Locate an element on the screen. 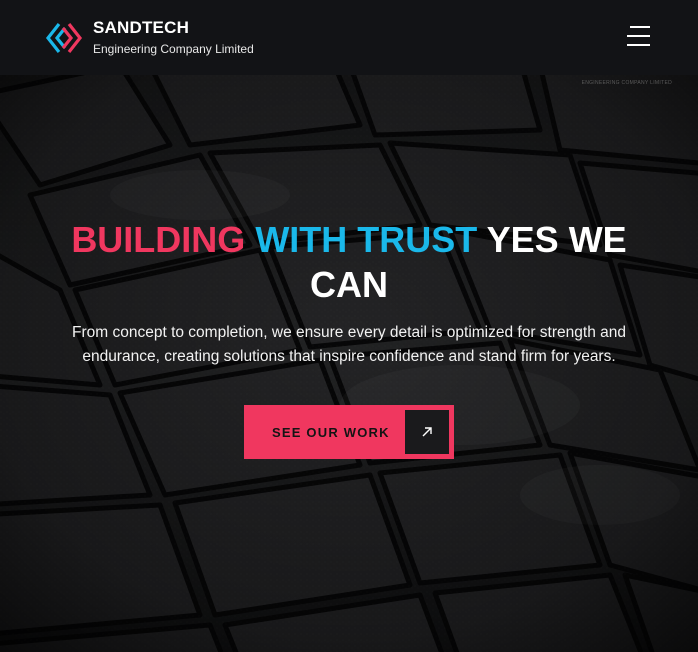 This screenshot has width=698, height=652. arrow-up-right-icon is located at coordinates (427, 432).